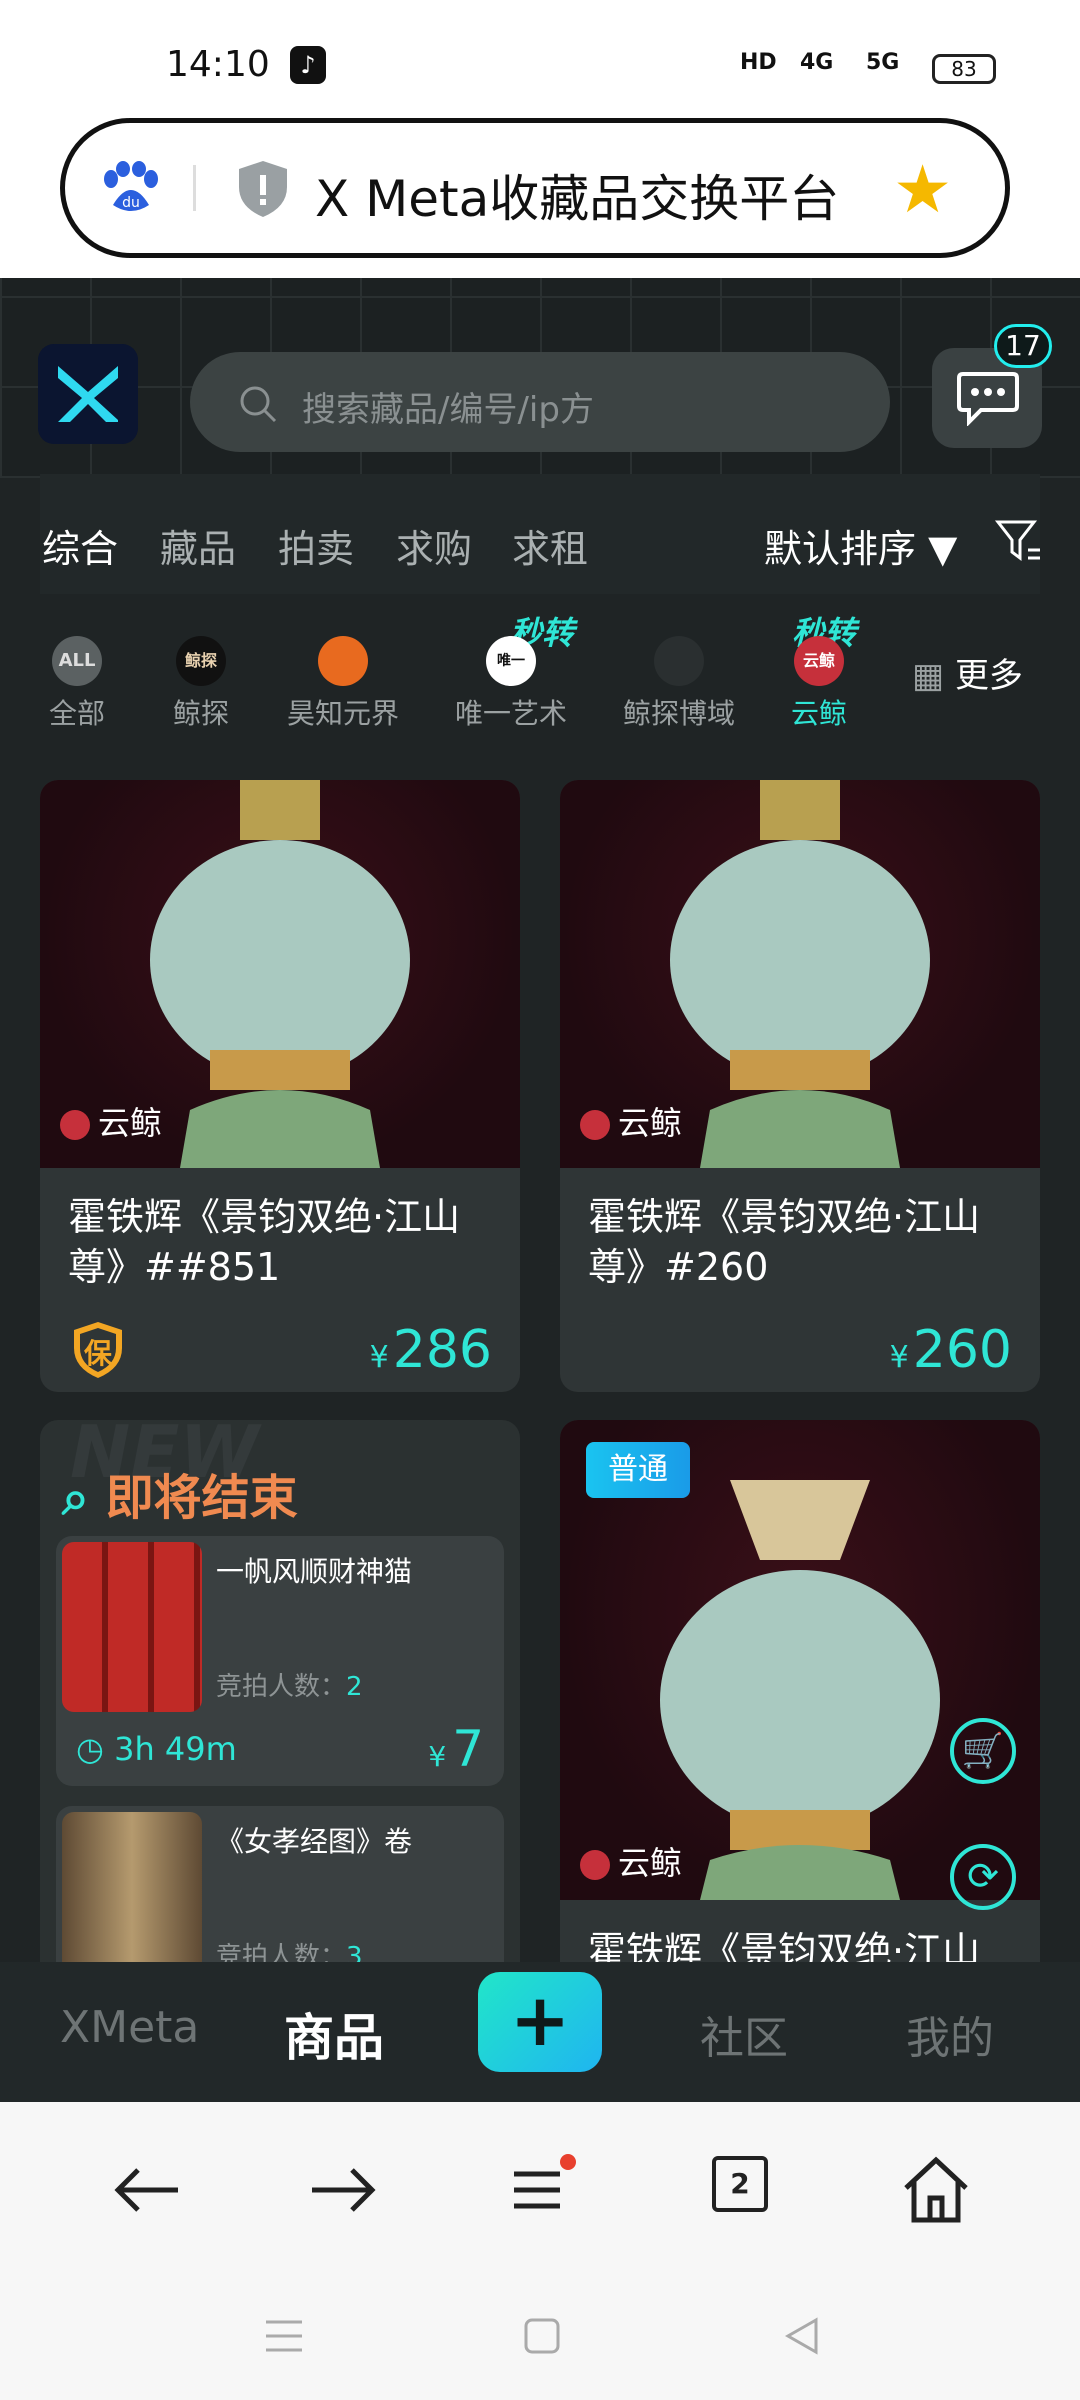  Describe the element at coordinates (343, 661) in the screenshot. I see `haozhi-logo` at that location.